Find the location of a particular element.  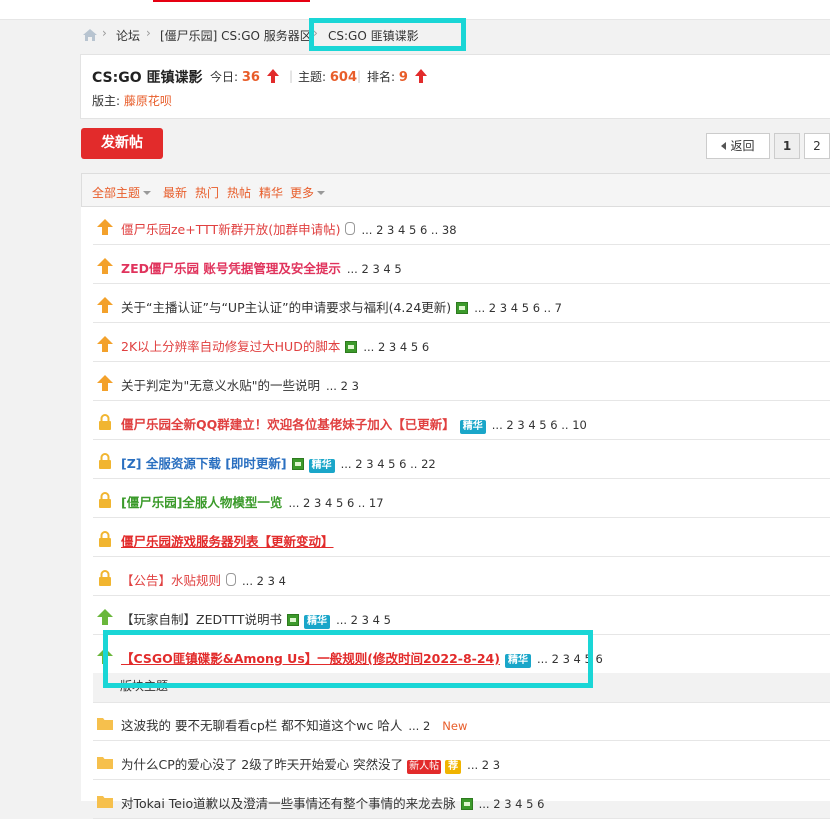

thread-title-link: 这波我的 要不无聊看看cp栏 都不知道这个wc 哈人 is located at coordinates (261, 725).